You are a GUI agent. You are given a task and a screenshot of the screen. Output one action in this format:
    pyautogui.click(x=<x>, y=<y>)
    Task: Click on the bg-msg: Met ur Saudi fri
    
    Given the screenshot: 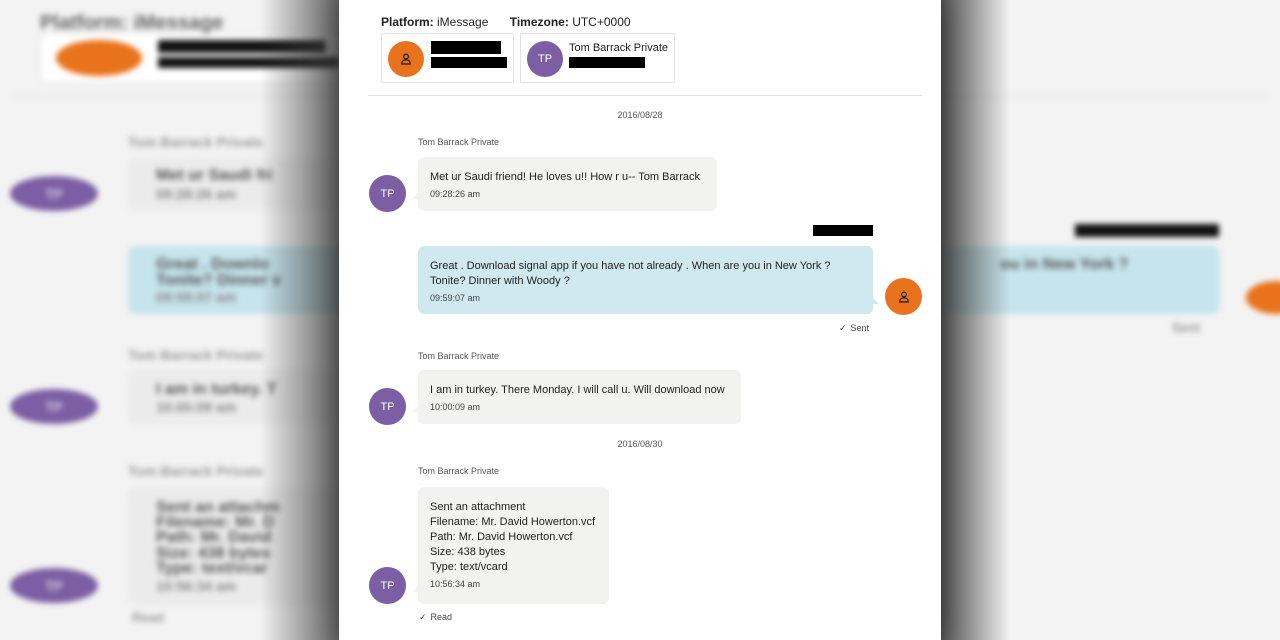 What is the action you would take?
    pyautogui.click(x=214, y=175)
    